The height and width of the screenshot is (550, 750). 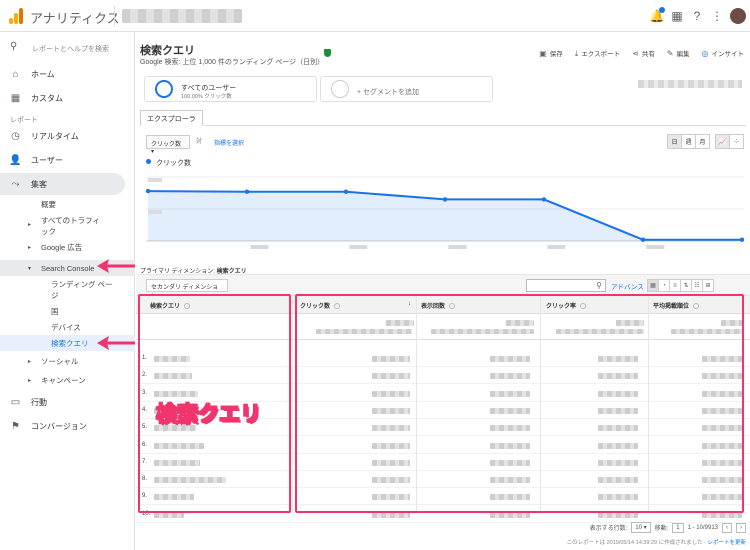 I want to click on explorer-tabs: エクスプローラ, so click(x=443, y=118).